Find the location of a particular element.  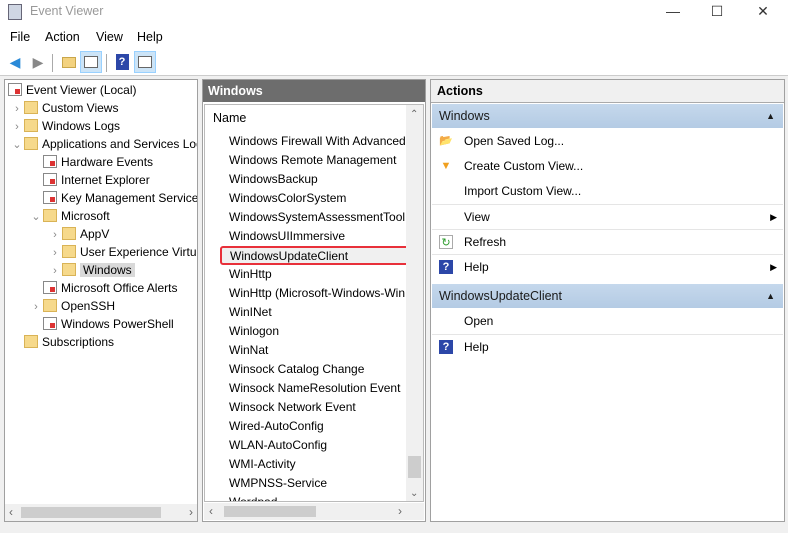

tree-item: Key Management Service is located at coordinates (113, 198).